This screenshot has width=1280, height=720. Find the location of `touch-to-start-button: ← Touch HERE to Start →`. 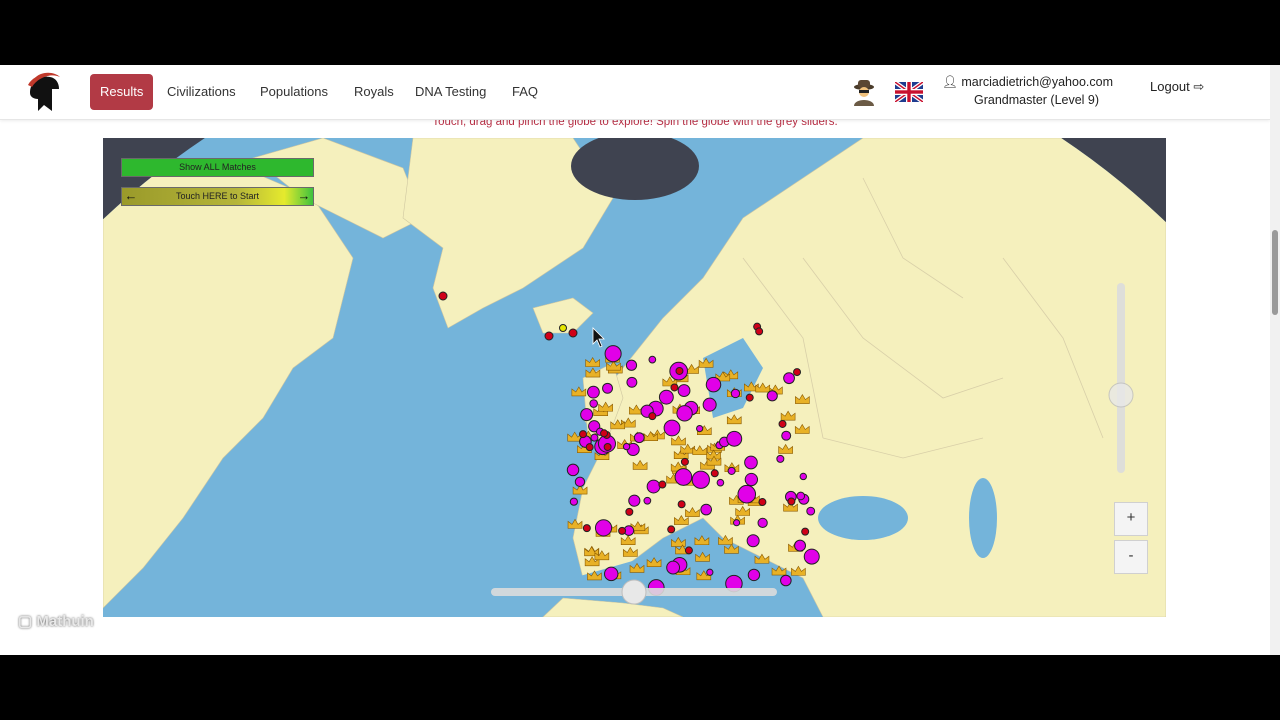

touch-to-start-button: ← Touch HERE to Start → is located at coordinates (217, 196).